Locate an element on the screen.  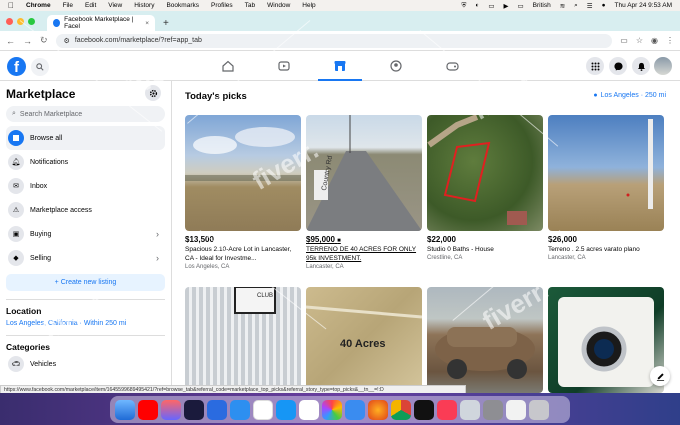
sidebar-item-buying: ▣ Buying › is located at coordinates (85, 234).